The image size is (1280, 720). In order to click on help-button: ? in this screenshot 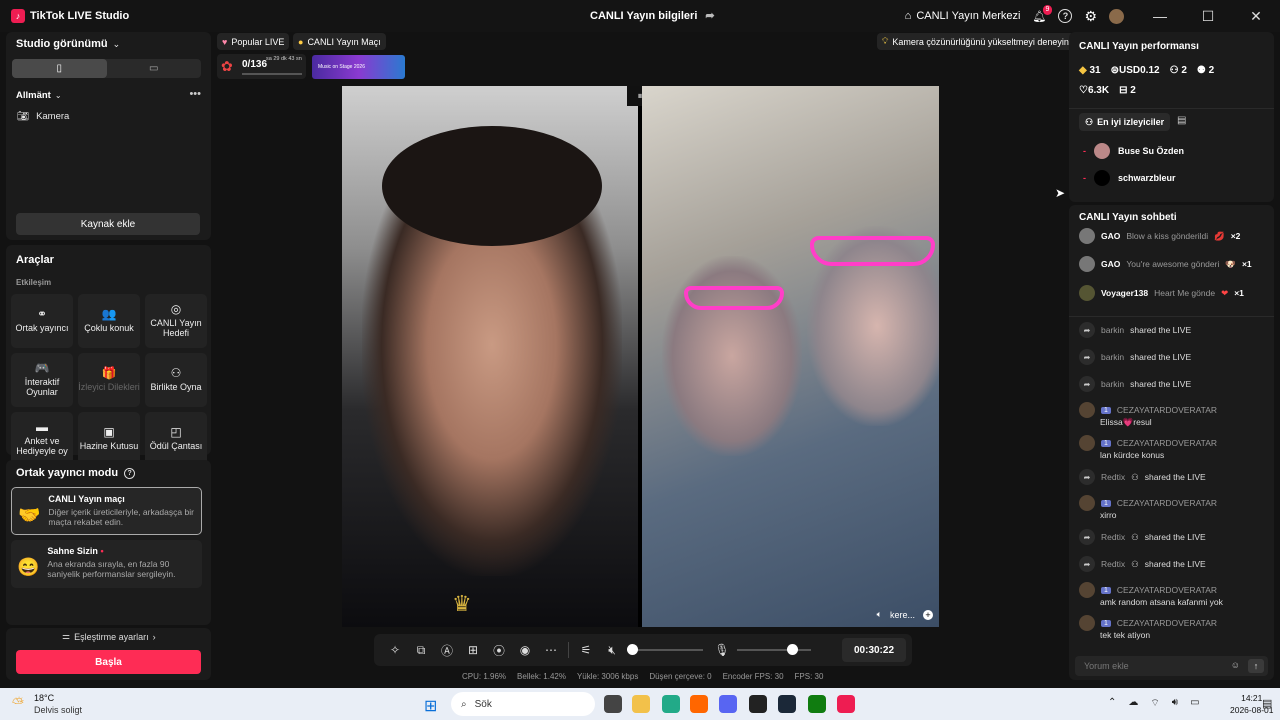, I will do `click(1065, 16)`.